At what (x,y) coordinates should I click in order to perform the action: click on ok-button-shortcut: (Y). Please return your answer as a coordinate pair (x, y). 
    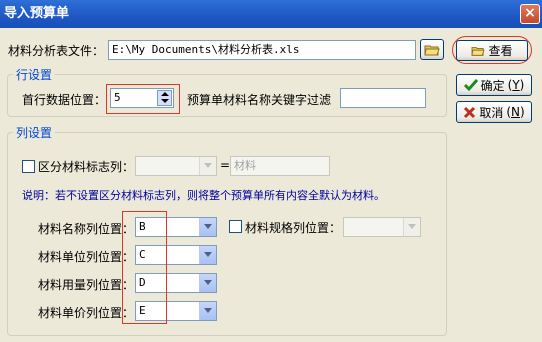
    Looking at the image, I should click on (516, 85).